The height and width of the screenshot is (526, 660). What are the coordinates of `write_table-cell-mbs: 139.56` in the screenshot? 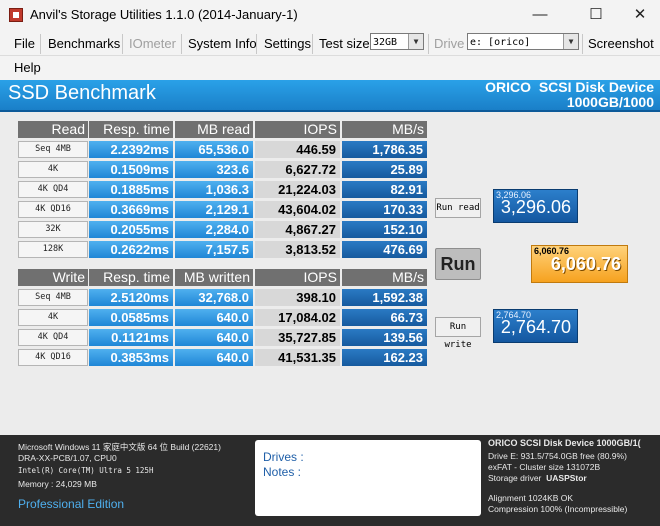 It's located at (384, 337).